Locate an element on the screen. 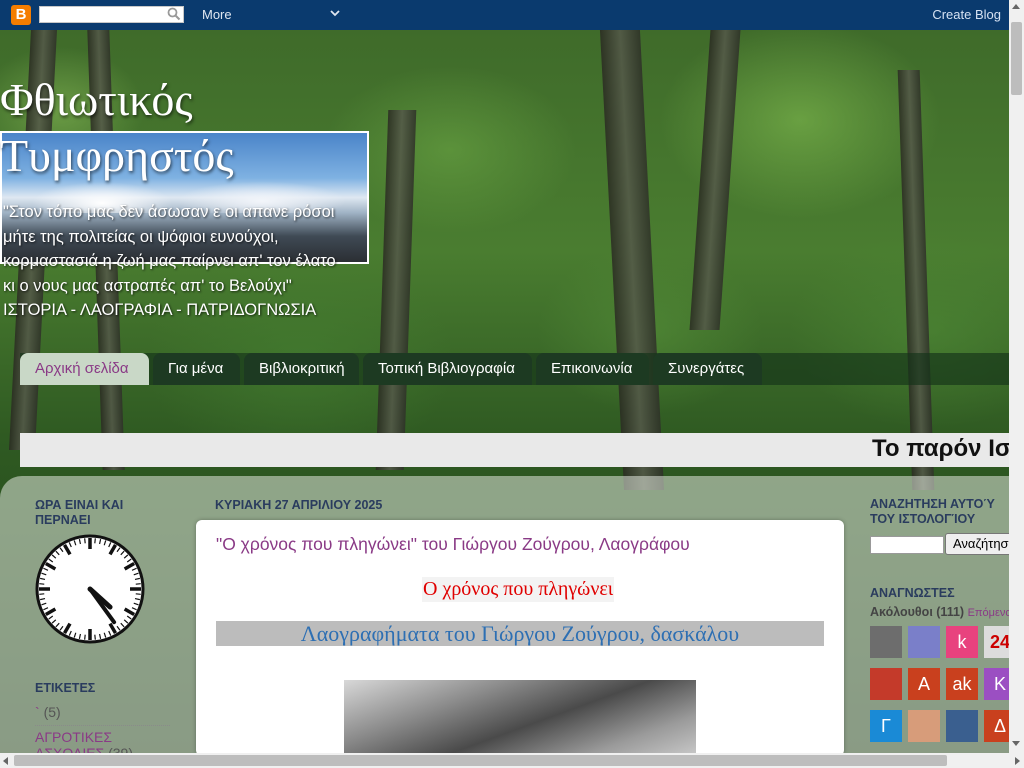 The width and height of the screenshot is (1024, 768). vertical-scrollbar-thumb is located at coordinates (1016, 58).